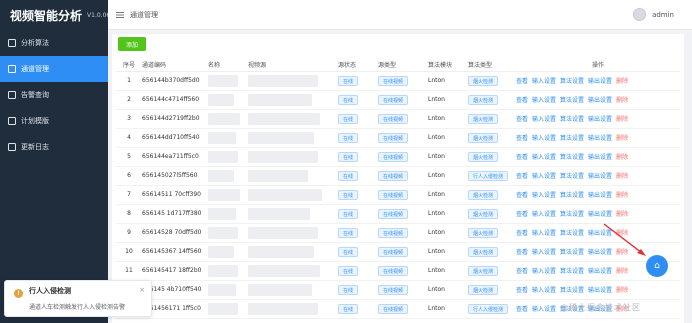 This screenshot has width=692, height=323. I want to click on home-fab-button: ⌂, so click(657, 266).